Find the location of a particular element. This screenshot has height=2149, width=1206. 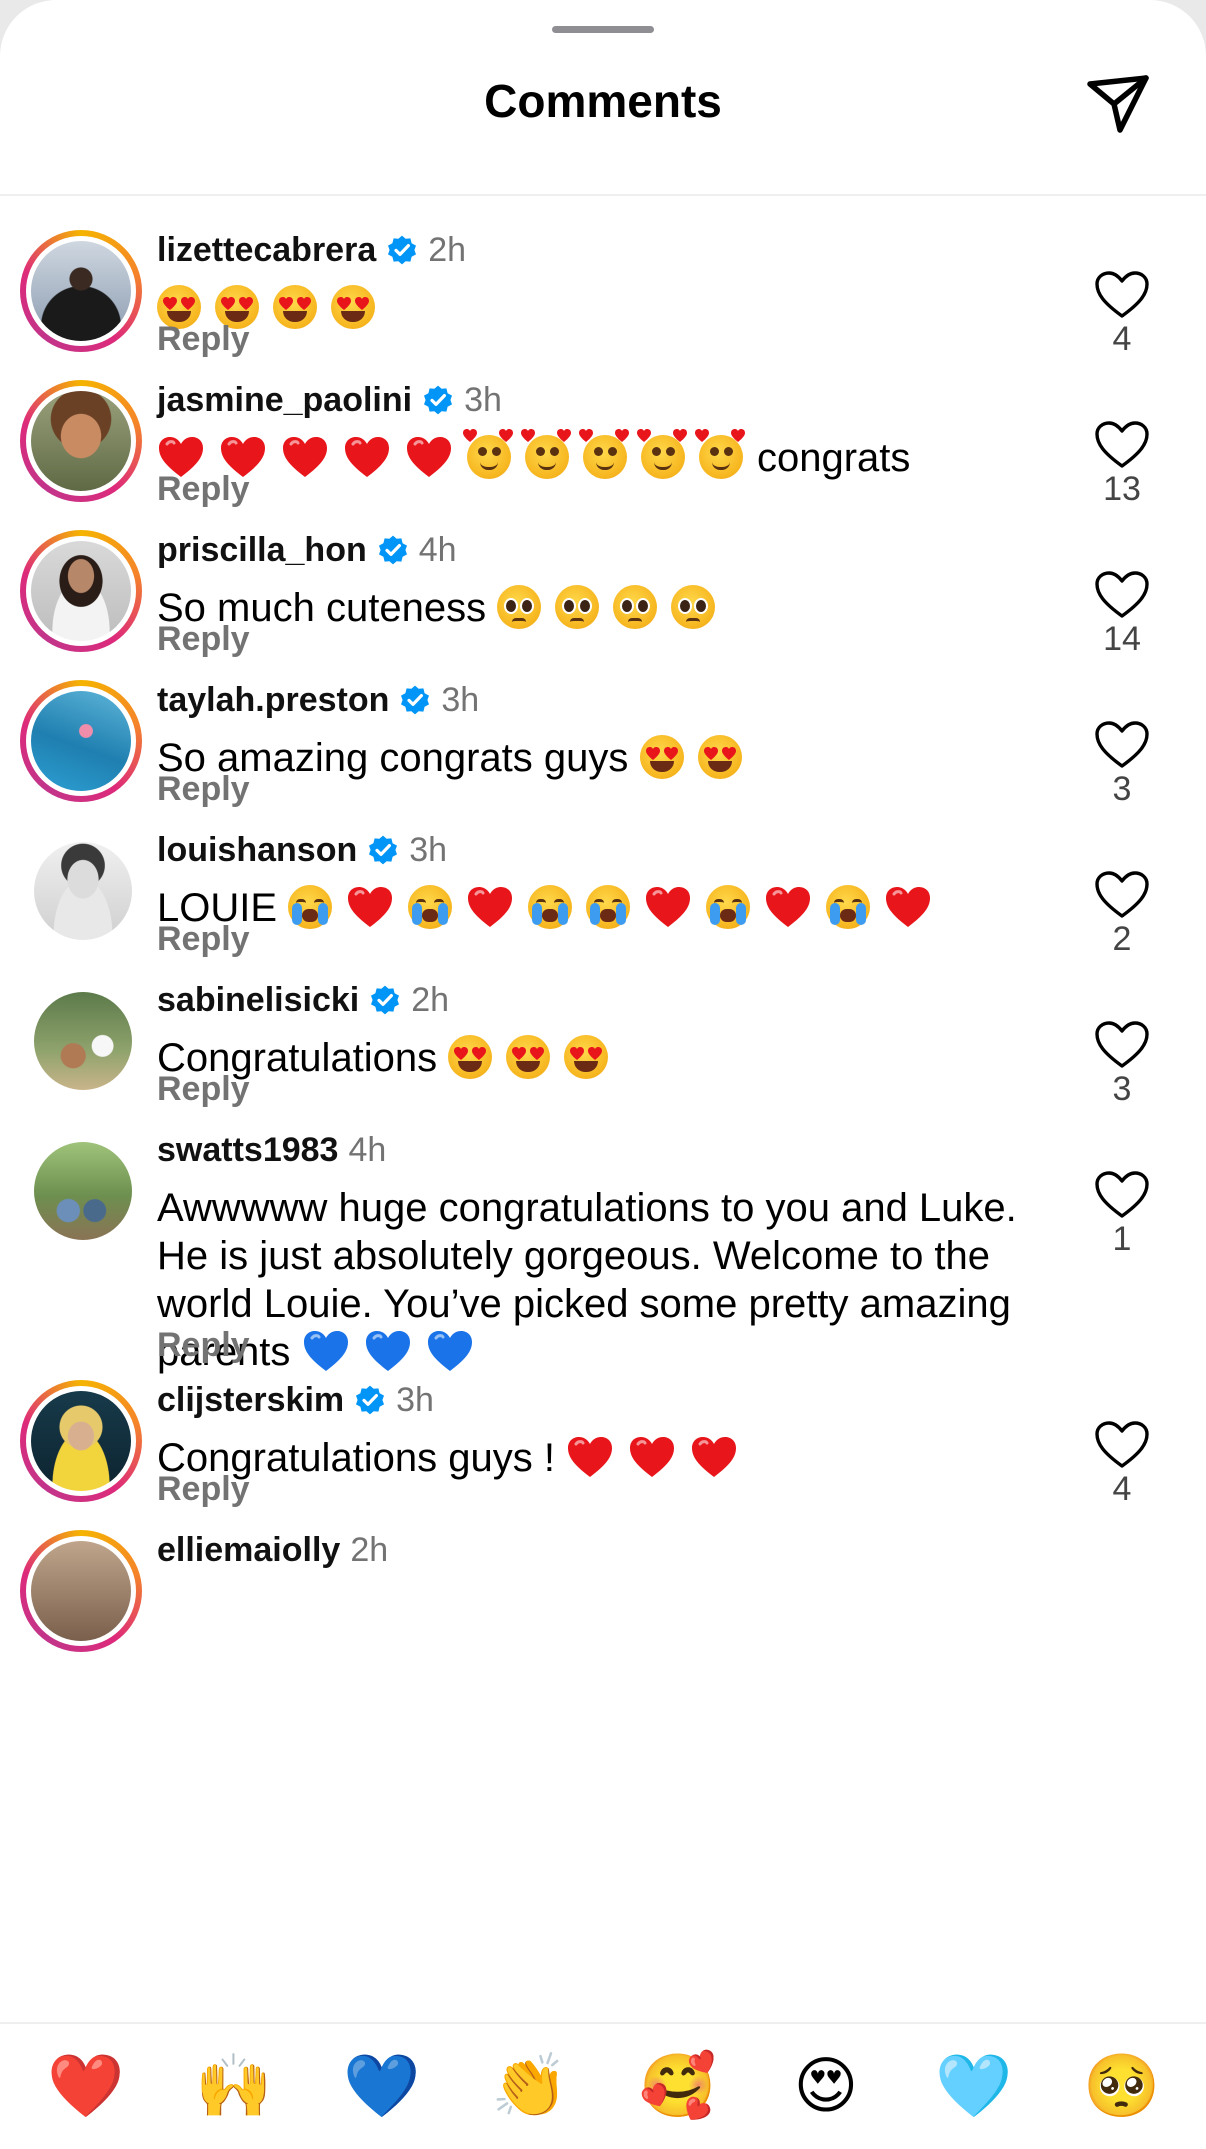

comment-body: LOUIE is located at coordinates (587, 908).